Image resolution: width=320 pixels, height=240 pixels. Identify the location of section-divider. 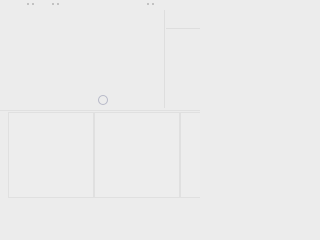
(100, 110).